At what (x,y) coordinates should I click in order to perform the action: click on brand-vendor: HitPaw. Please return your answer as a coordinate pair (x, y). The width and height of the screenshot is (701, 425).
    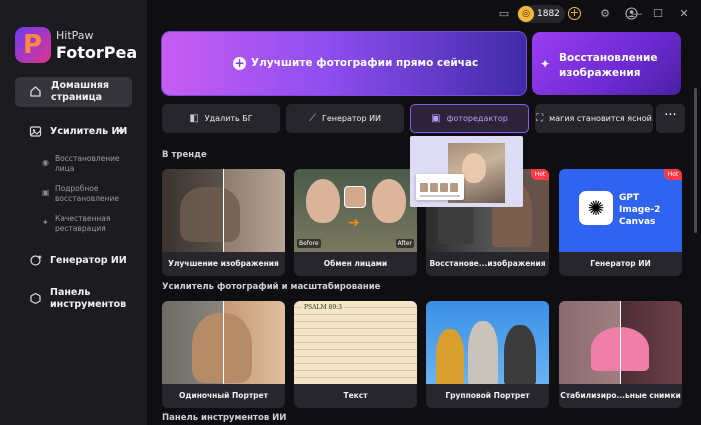
    Looking at the image, I should click on (75, 35).